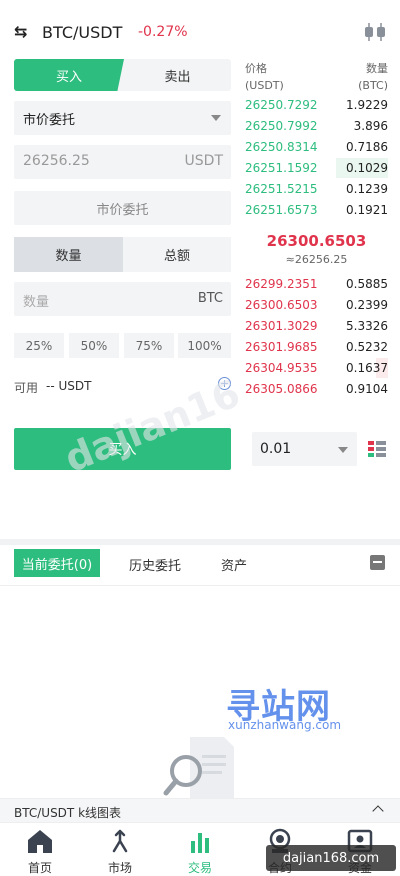 Image resolution: width=400 pixels, height=876 pixels. What do you see at coordinates (276, 449) in the screenshot?
I see `depth-value: 0.01` at bounding box center [276, 449].